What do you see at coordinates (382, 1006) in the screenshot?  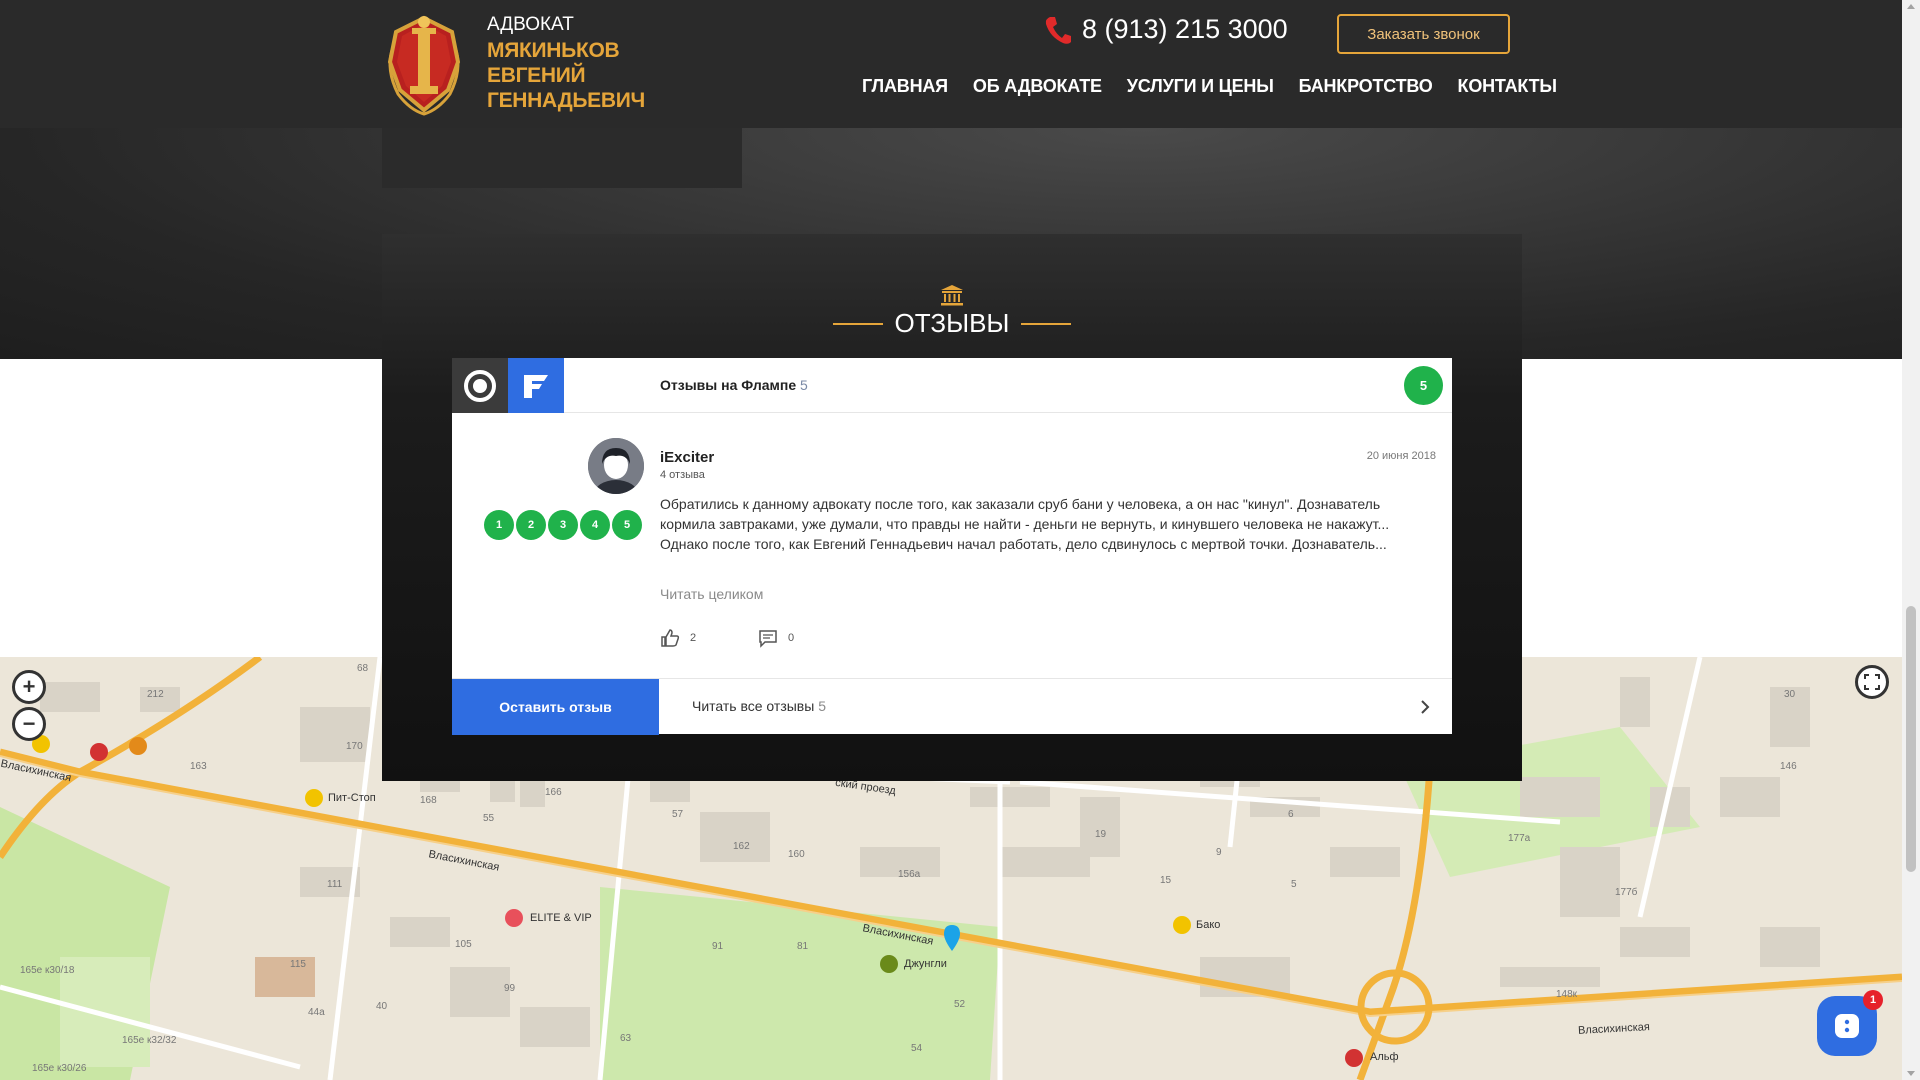 I see `house-number: 40` at bounding box center [382, 1006].